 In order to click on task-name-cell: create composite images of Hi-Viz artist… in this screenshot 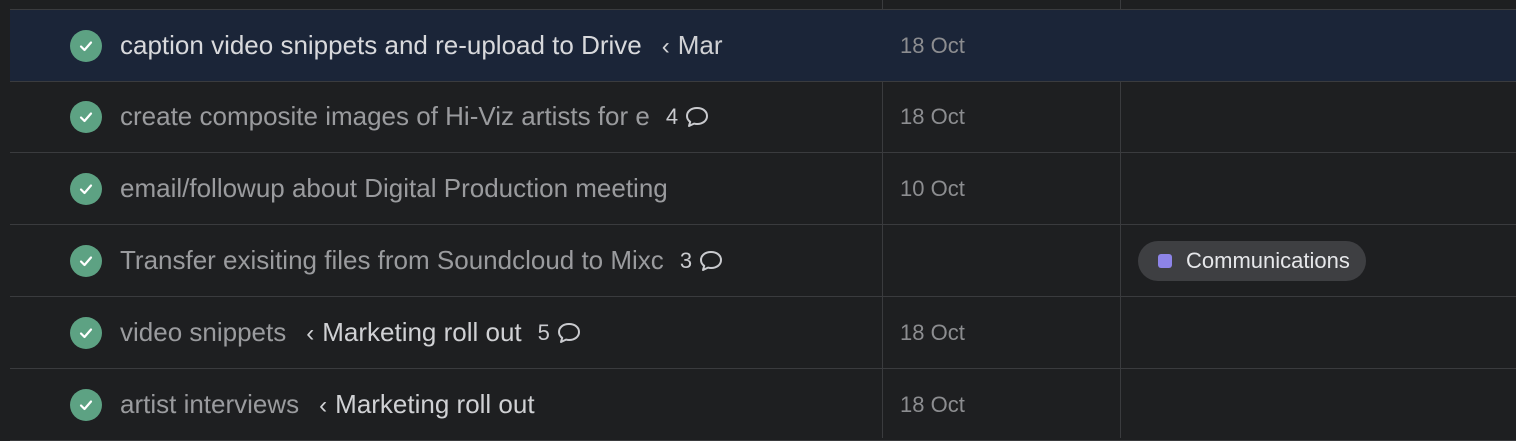, I will do `click(465, 116)`.